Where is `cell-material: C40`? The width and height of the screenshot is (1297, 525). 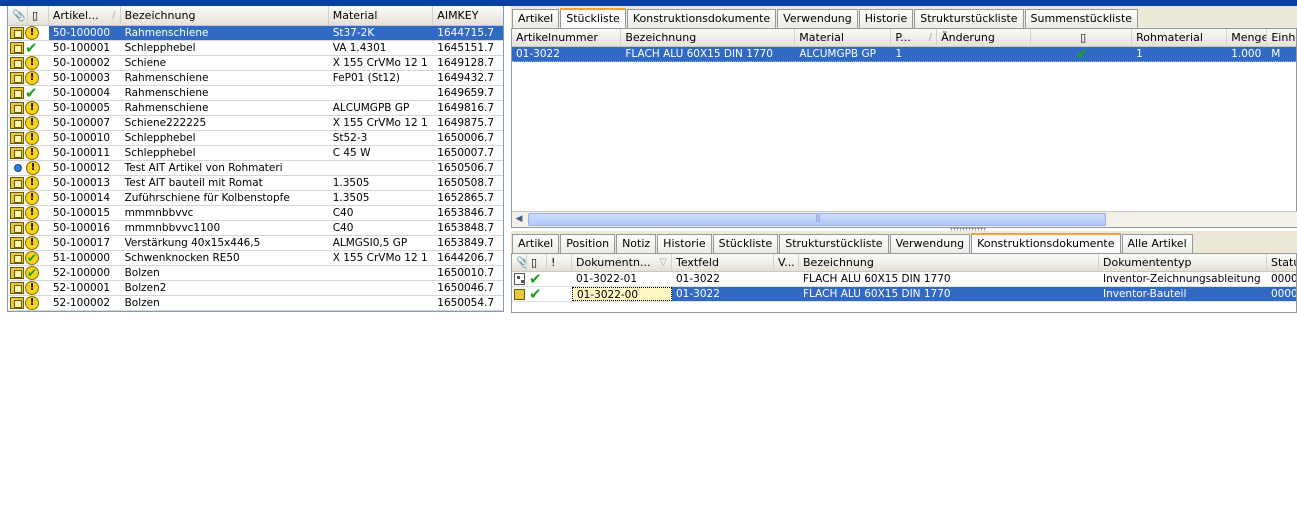 cell-material: C40 is located at coordinates (343, 213).